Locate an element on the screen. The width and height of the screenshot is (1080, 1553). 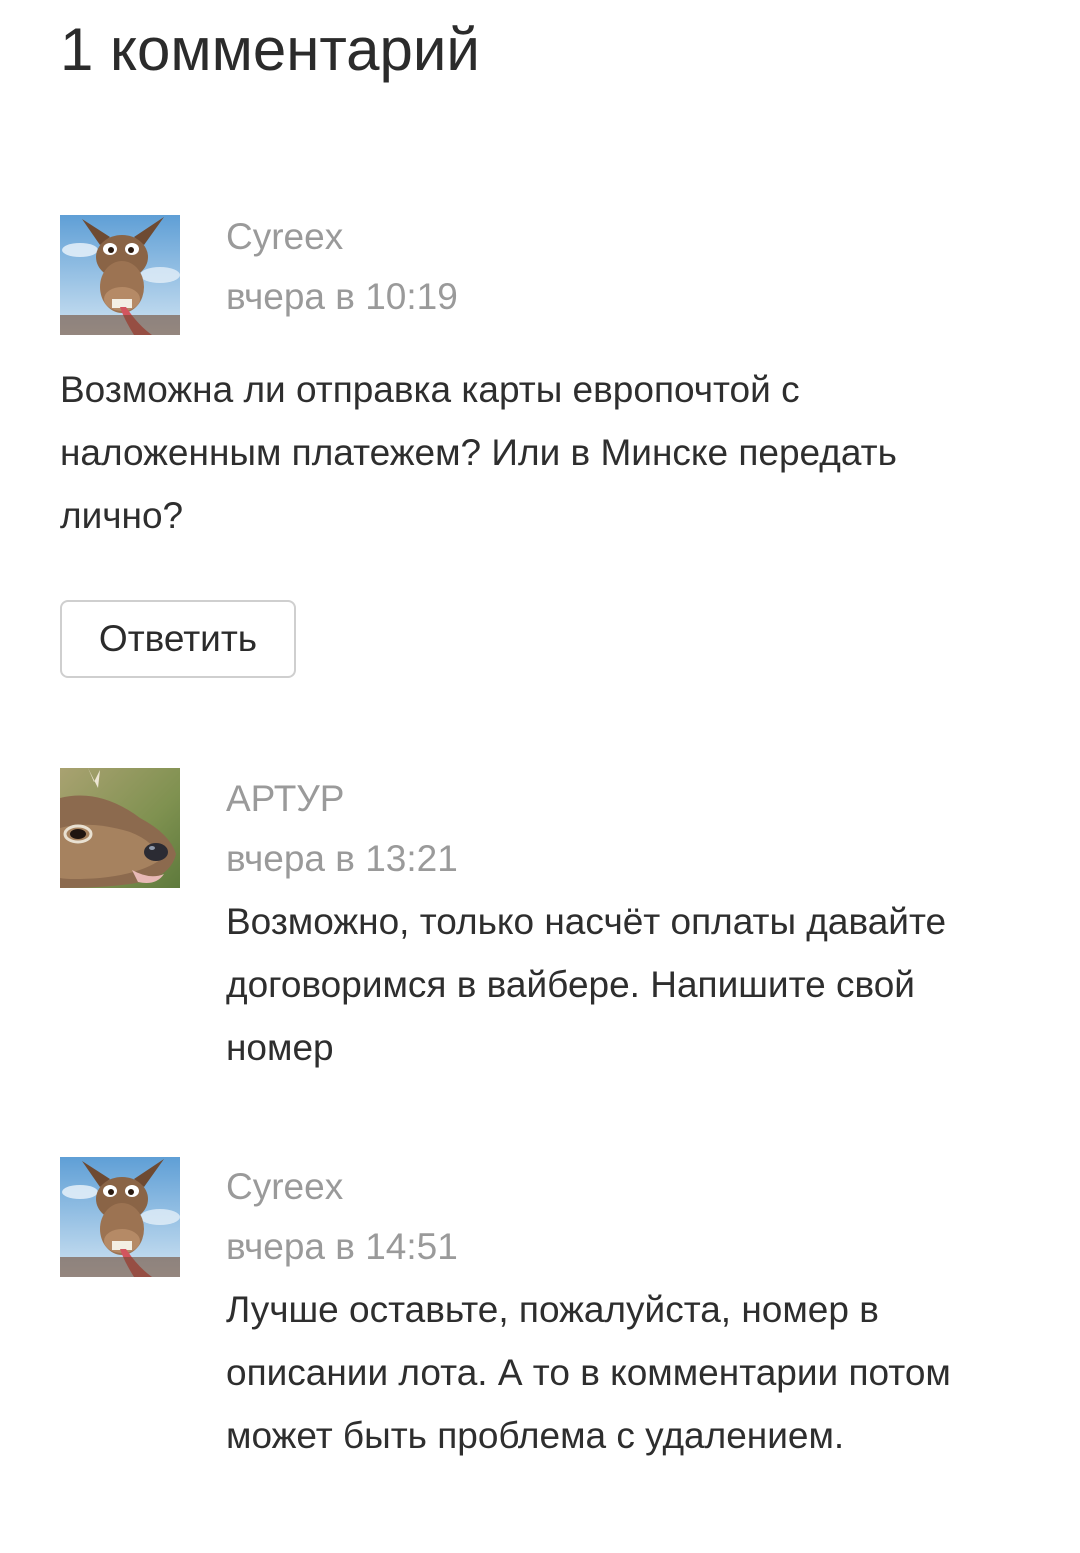
comments-count-title: 1 комментарий is located at coordinates (270, 49).